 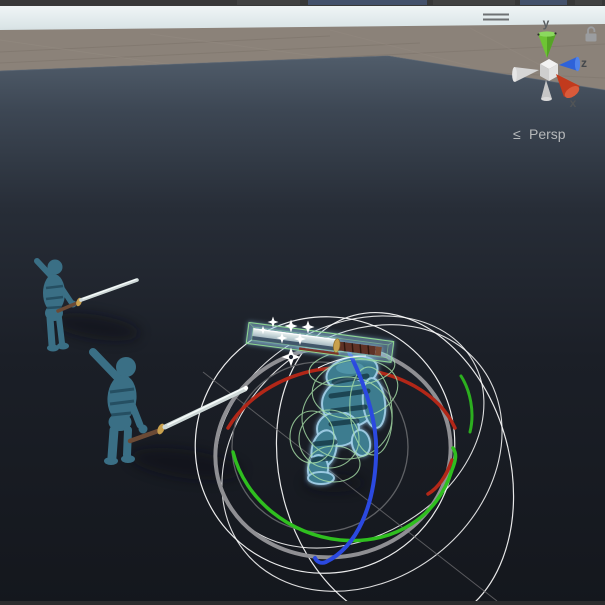 I want to click on axis-x-label: x, so click(x=573, y=103).